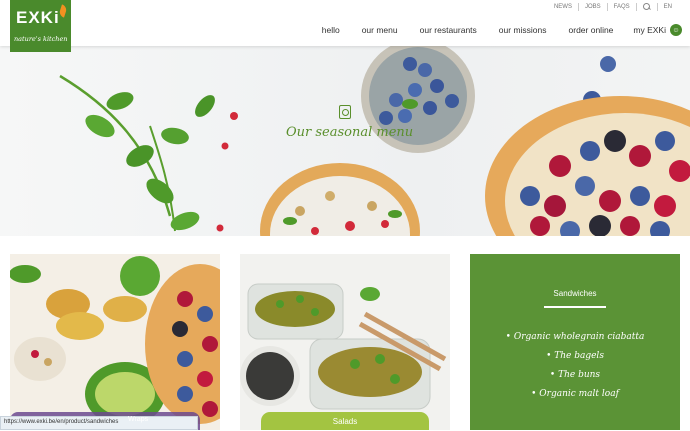  I want to click on parsley-decoration, so click(148, 153).